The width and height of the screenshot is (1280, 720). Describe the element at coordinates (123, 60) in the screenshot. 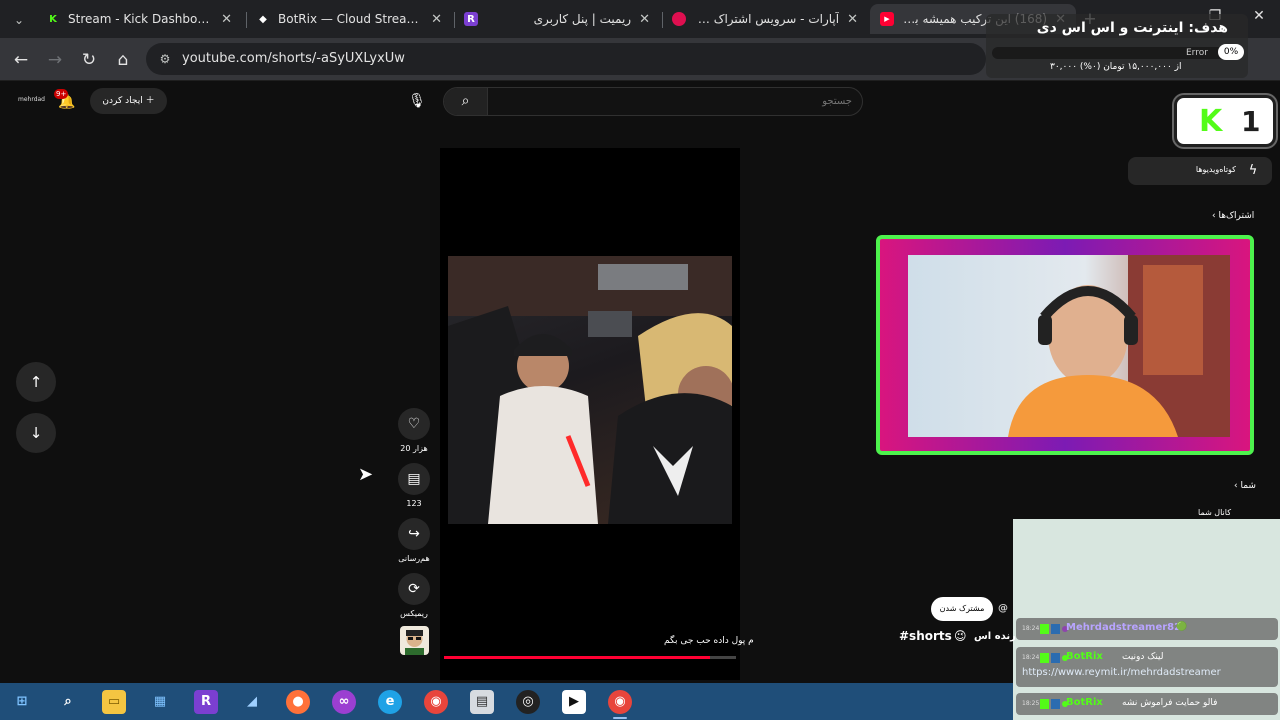

I see `home-icon: ⌂` at that location.